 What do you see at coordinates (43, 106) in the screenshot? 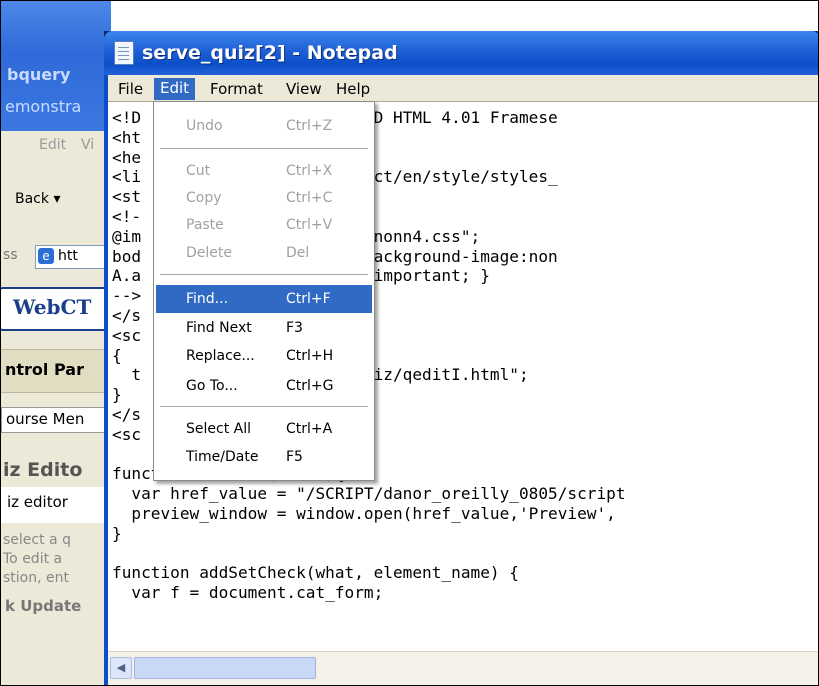
I see `background-window-subtitle: emonstra` at bounding box center [43, 106].